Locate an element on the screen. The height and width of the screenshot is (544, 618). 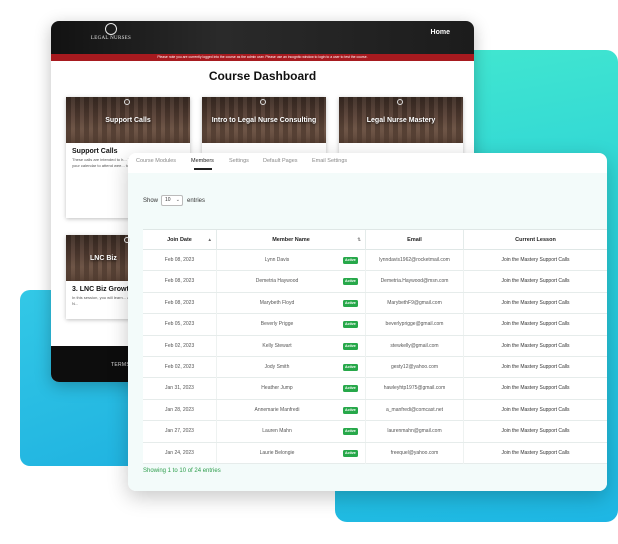
member-name-cell: Kelly Stewart Active is located at coordinates (291, 346).